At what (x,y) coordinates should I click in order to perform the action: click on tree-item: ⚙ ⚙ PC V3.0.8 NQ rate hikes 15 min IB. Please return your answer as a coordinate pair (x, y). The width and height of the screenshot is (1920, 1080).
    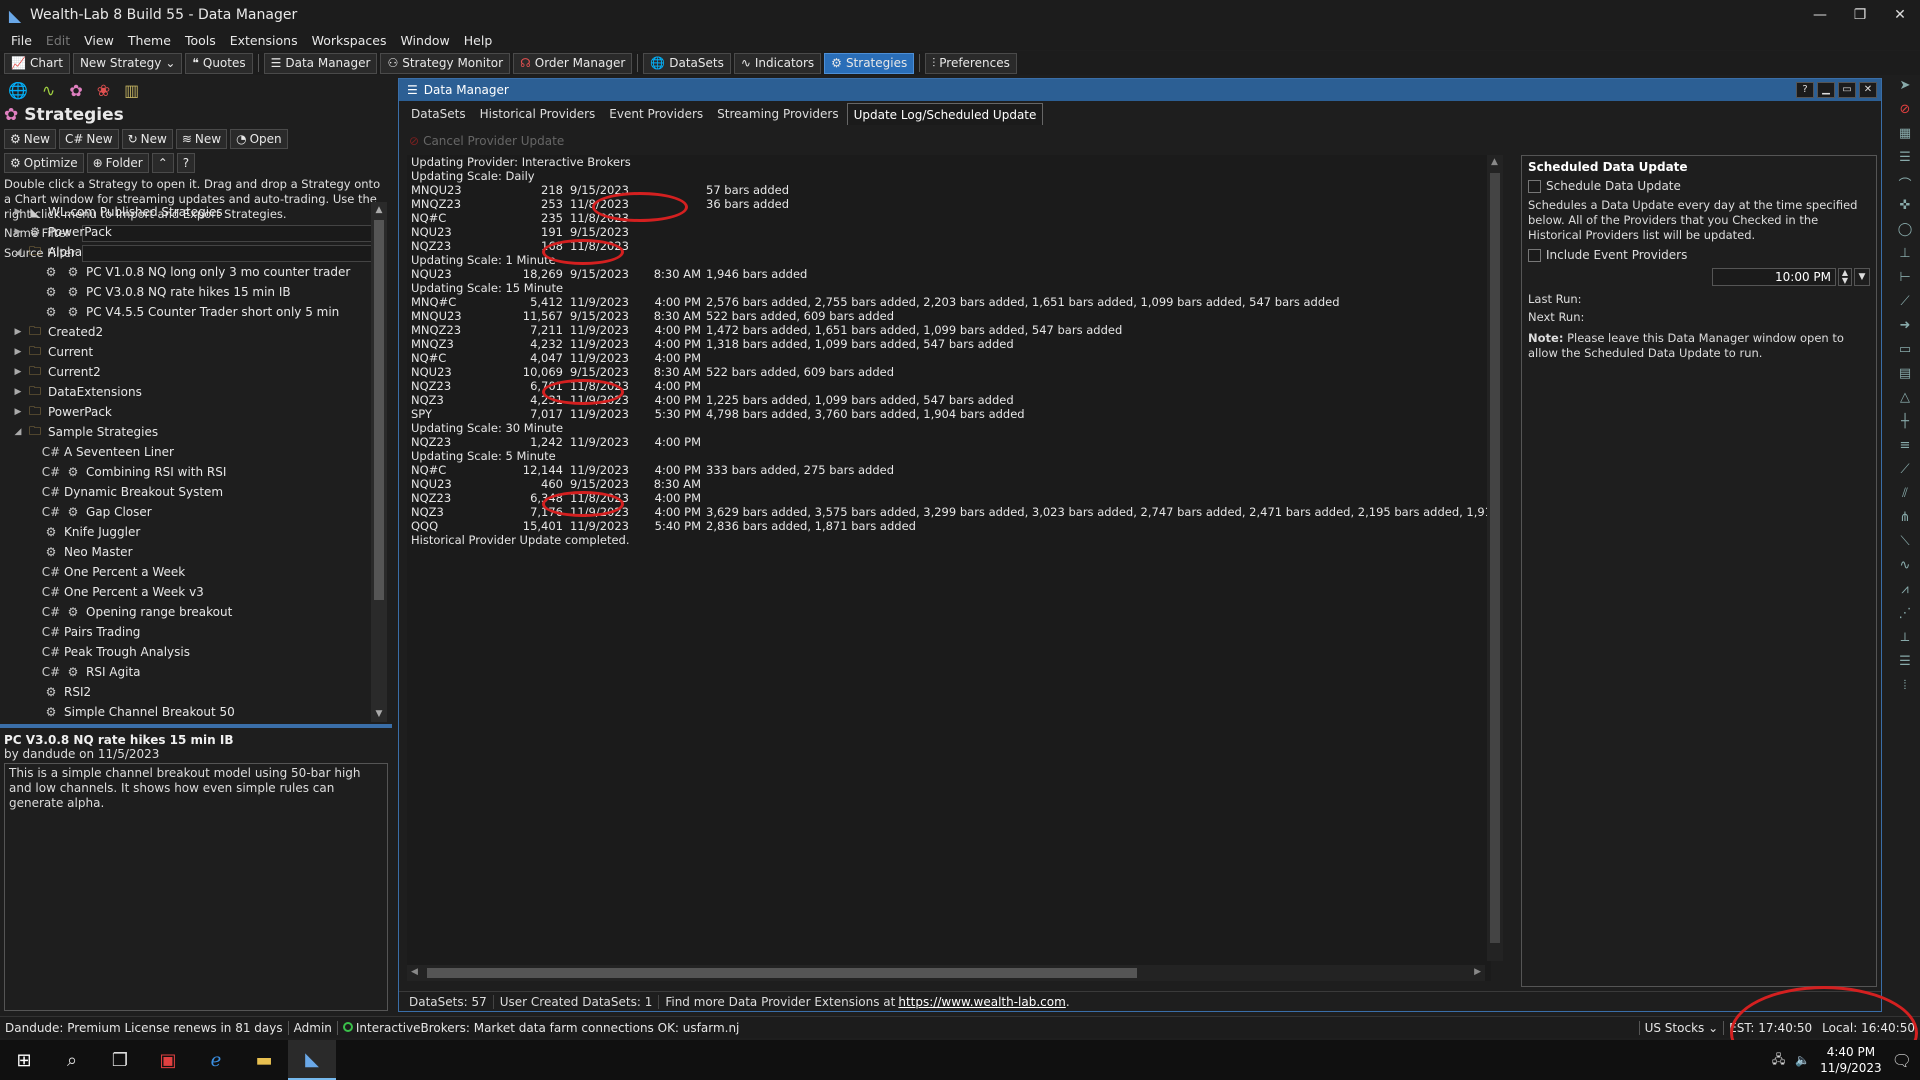
    Looking at the image, I should click on (194, 292).